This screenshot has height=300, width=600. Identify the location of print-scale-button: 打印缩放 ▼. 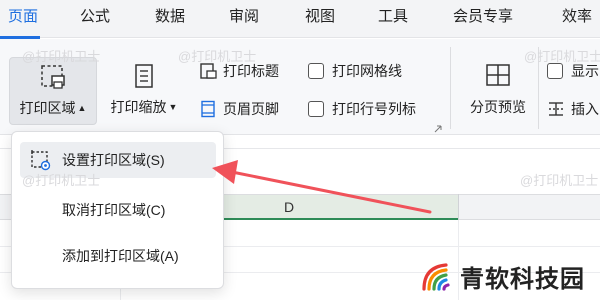
(144, 91).